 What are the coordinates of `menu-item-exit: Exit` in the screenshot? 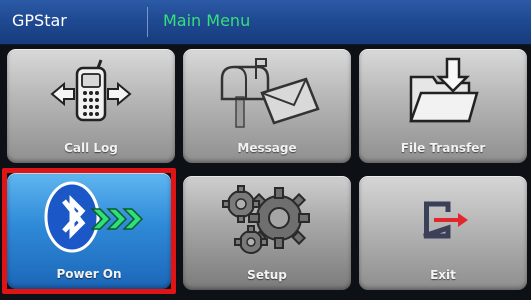 It's located at (443, 233).